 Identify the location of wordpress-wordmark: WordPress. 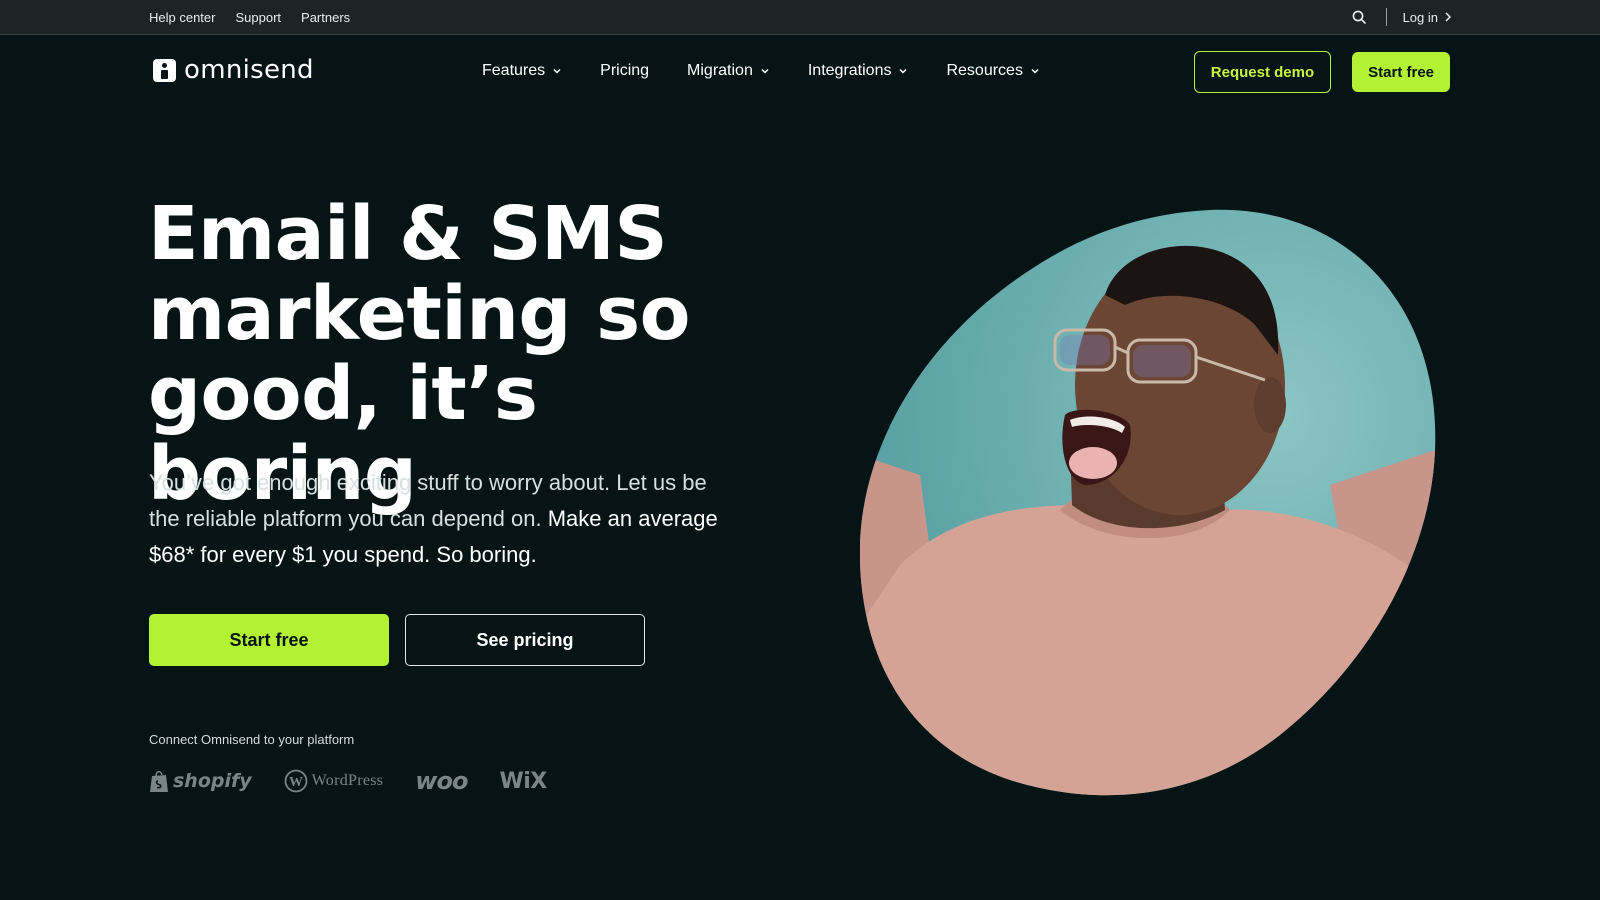
(347, 780).